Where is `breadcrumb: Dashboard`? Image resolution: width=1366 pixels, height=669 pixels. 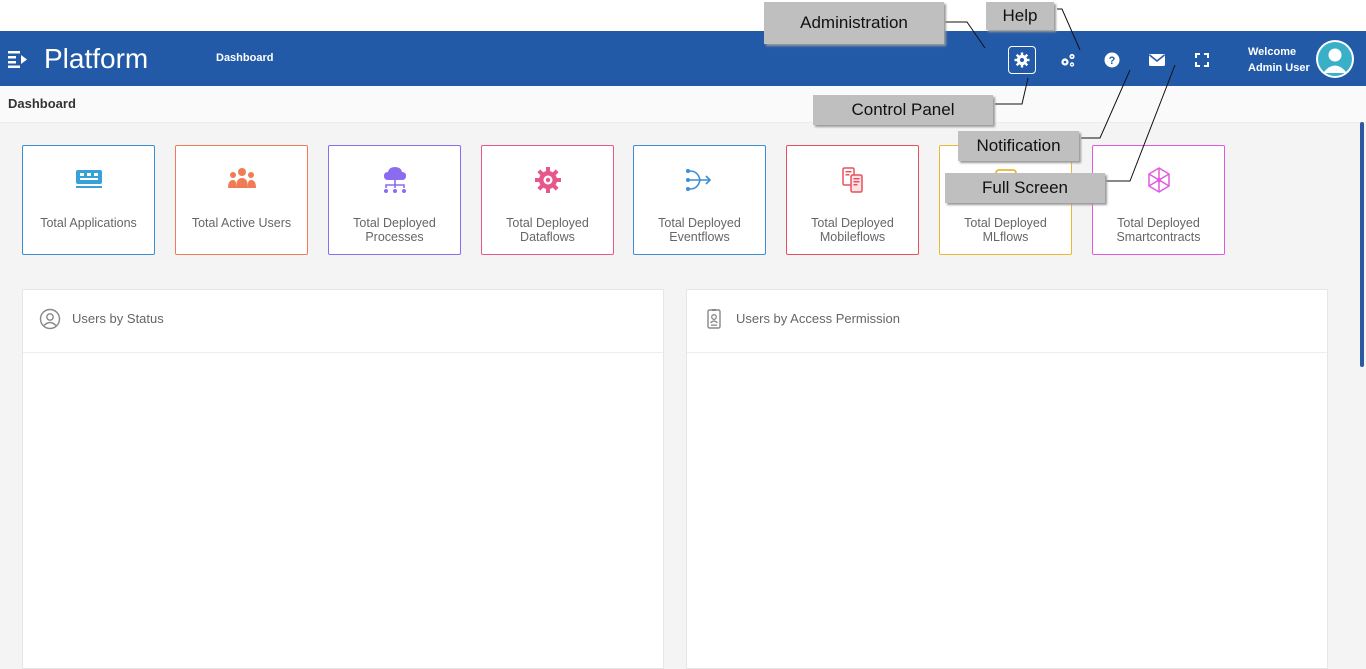
breadcrumb: Dashboard is located at coordinates (683, 104).